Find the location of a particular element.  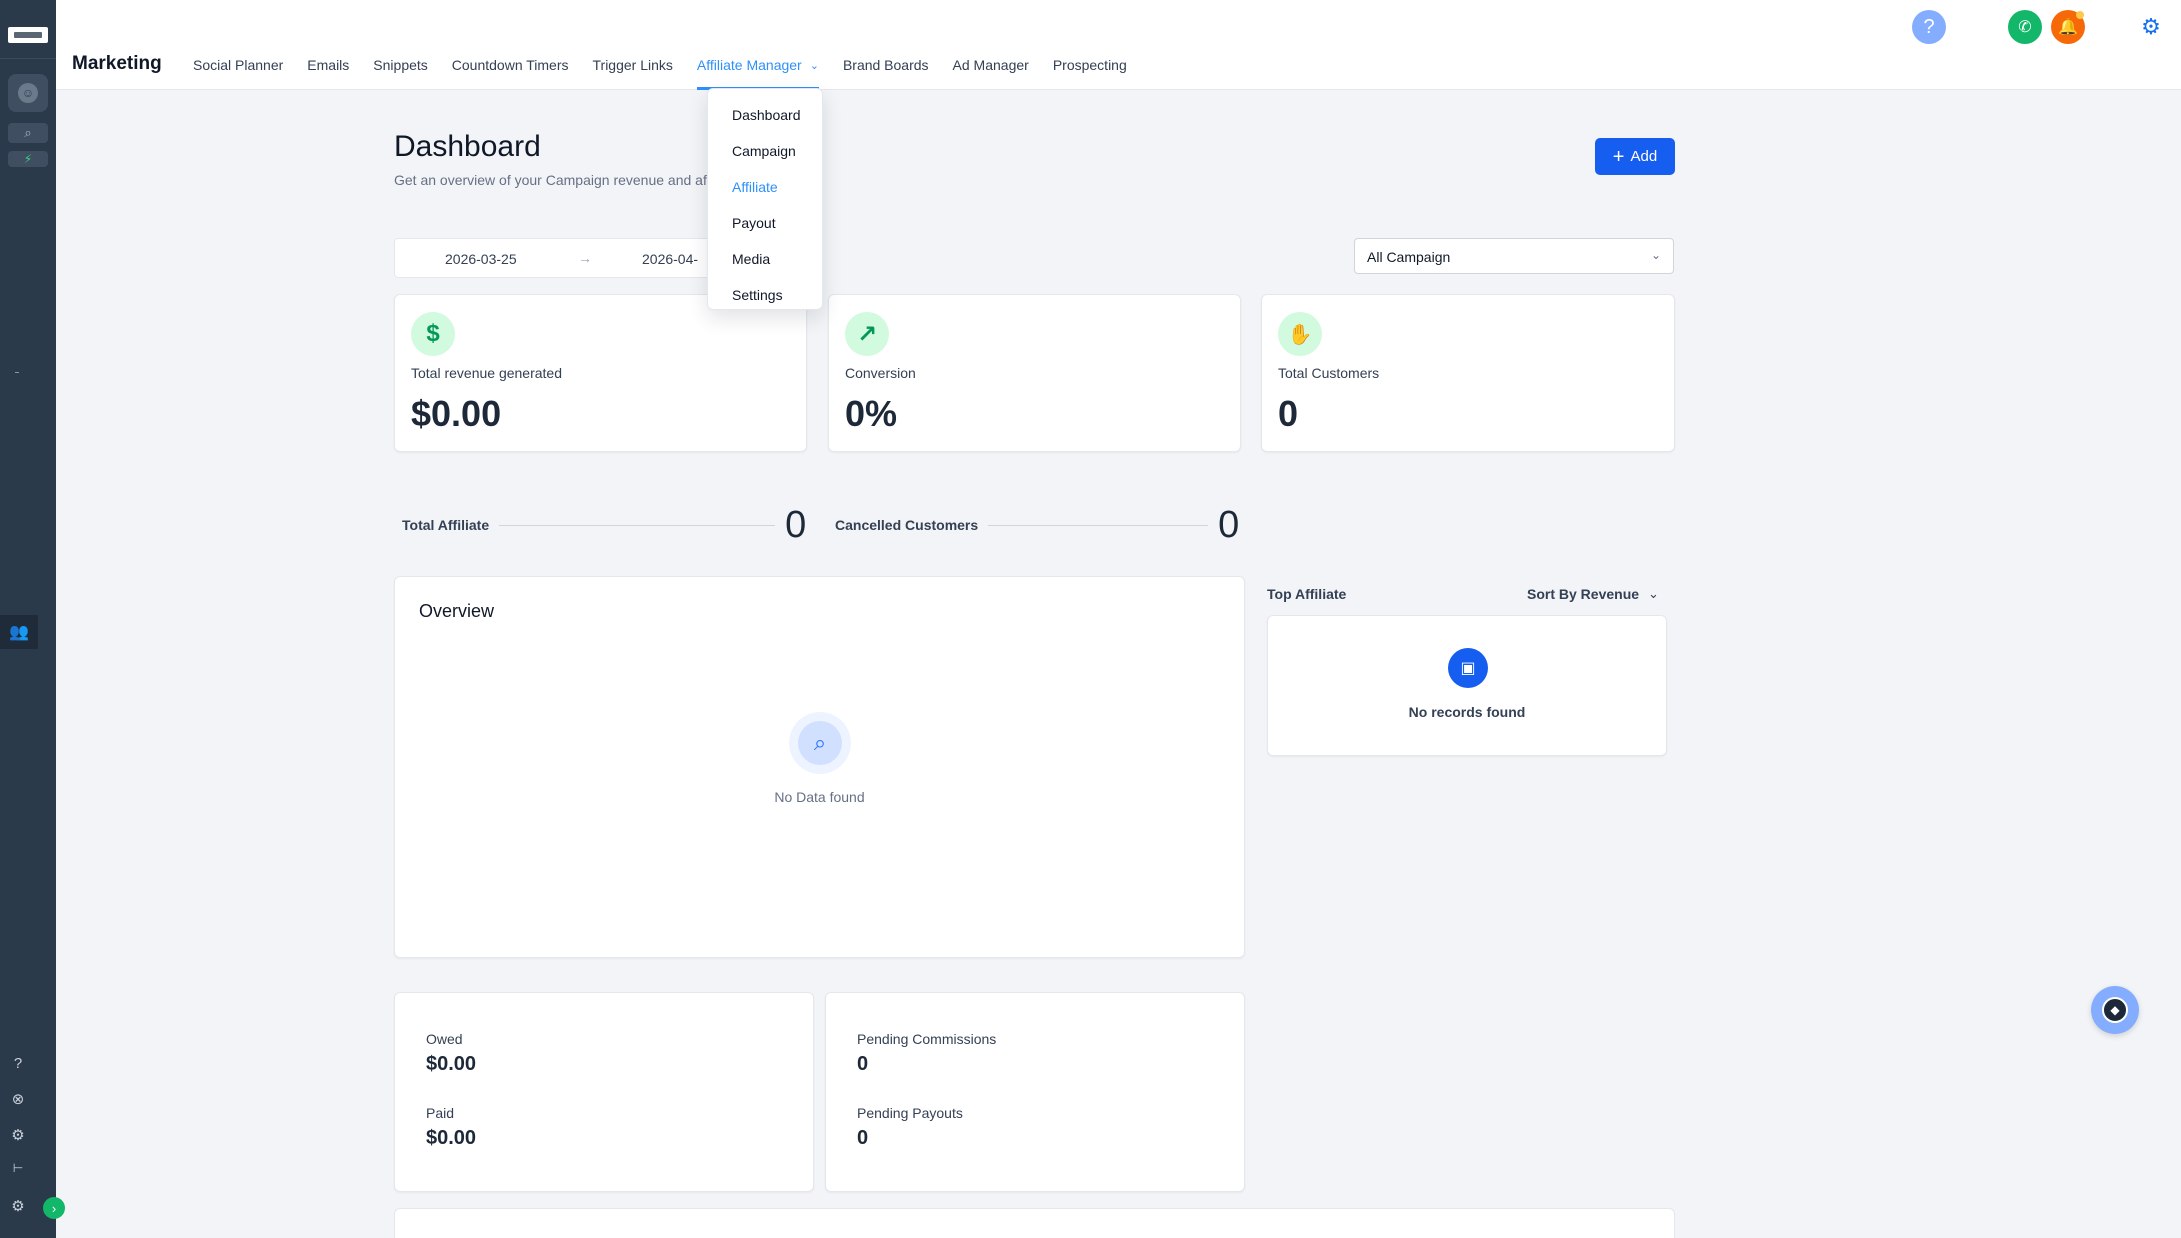

total-affiliate-stat: Total Affiliate 0 is located at coordinates (605, 524).